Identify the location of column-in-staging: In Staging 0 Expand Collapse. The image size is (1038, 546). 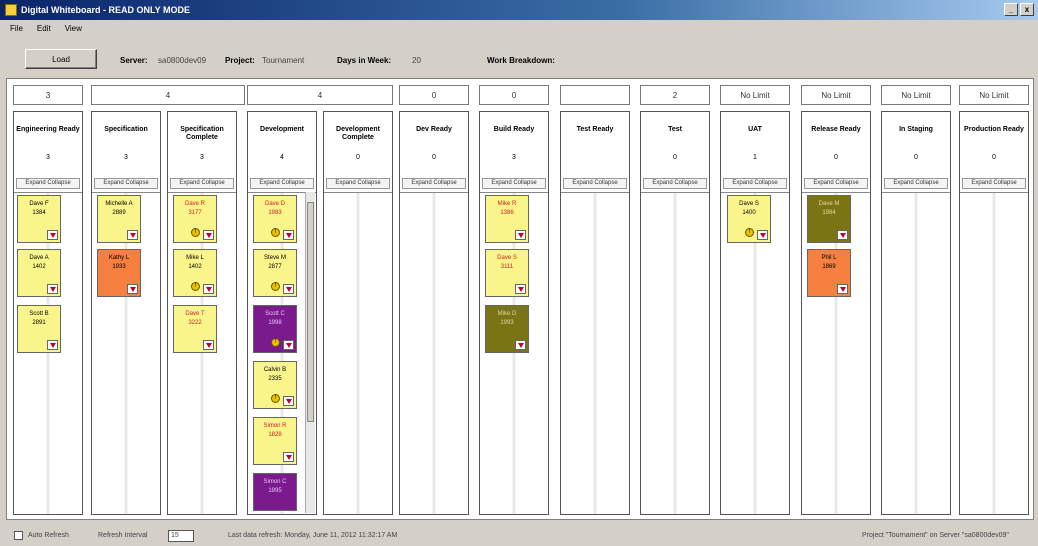
(916, 313).